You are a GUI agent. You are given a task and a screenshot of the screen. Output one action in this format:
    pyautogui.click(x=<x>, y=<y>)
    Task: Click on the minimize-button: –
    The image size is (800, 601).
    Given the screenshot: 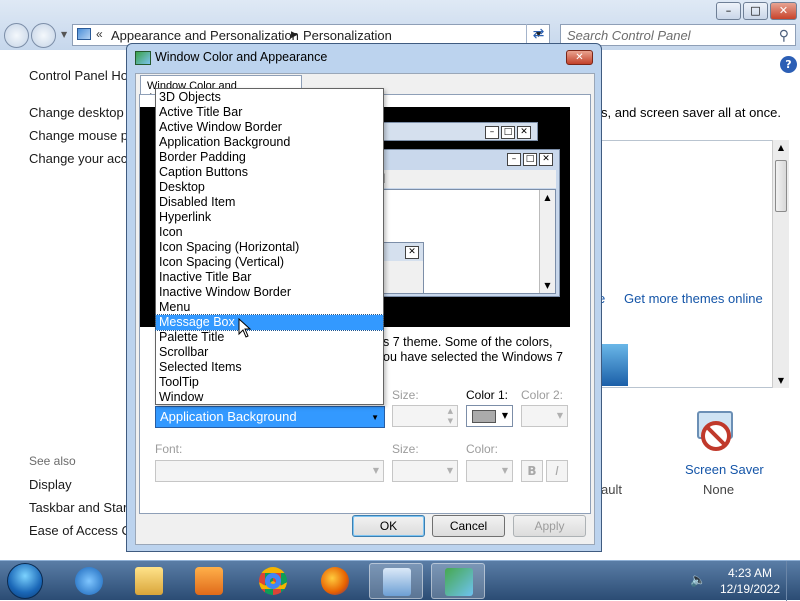 What is the action you would take?
    pyautogui.click(x=728, y=11)
    